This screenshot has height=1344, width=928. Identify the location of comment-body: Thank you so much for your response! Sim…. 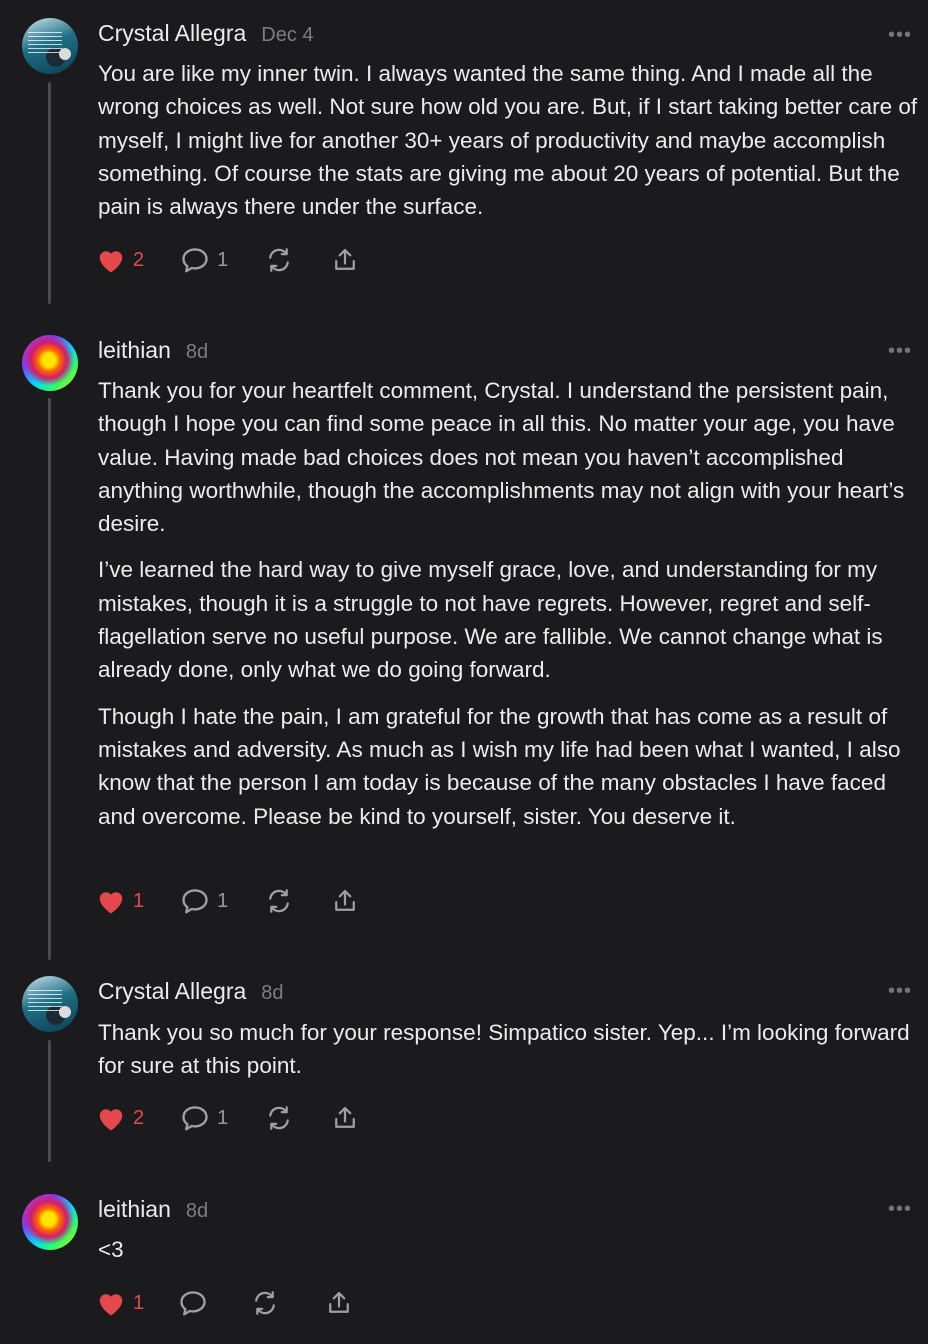
(508, 1056).